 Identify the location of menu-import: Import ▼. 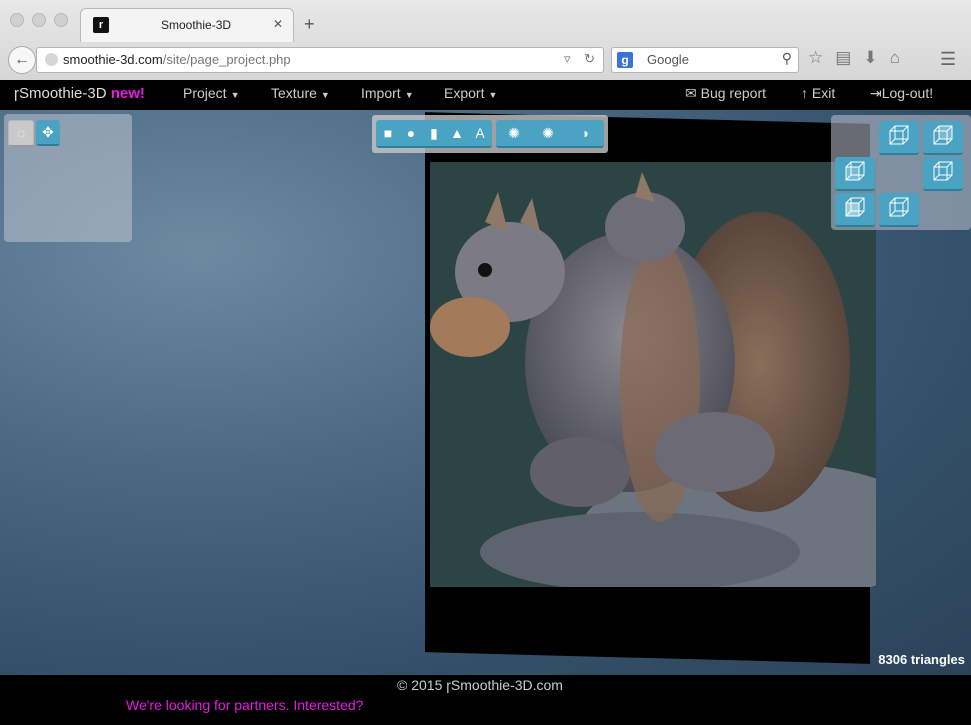
(387, 93).